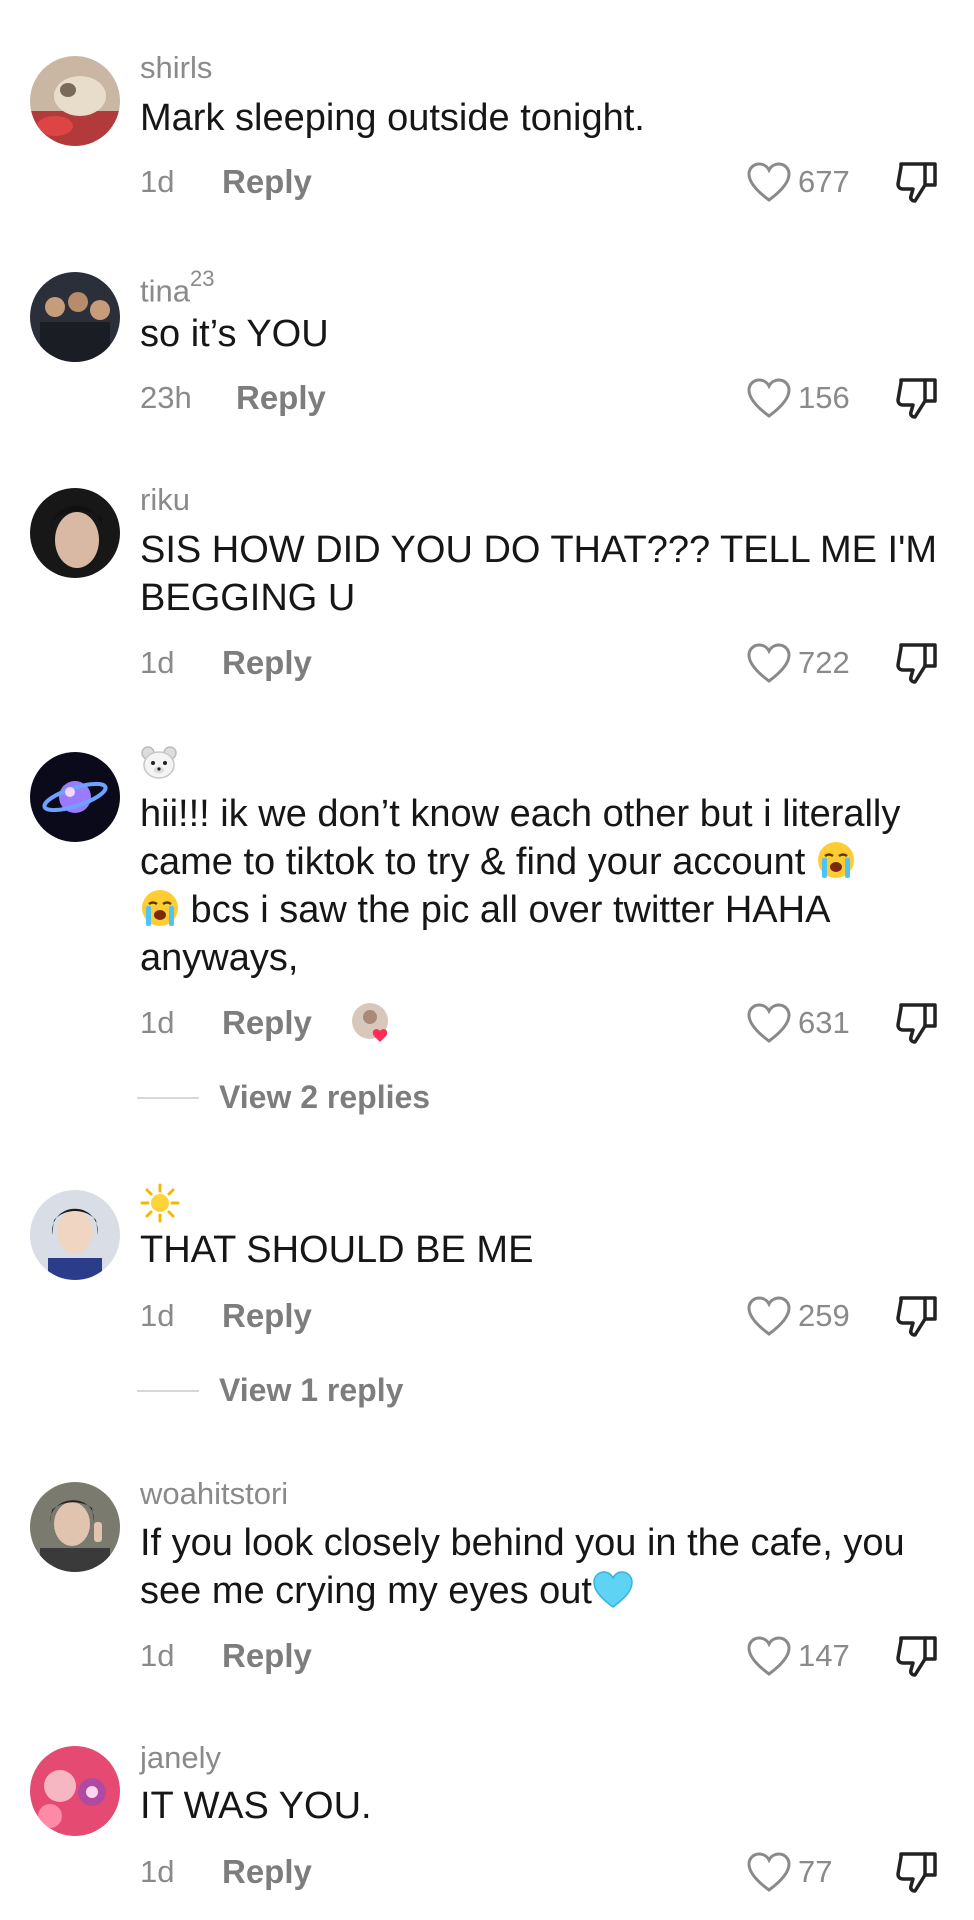  I want to click on view-replies-label: View 2 replies, so click(325, 1097).